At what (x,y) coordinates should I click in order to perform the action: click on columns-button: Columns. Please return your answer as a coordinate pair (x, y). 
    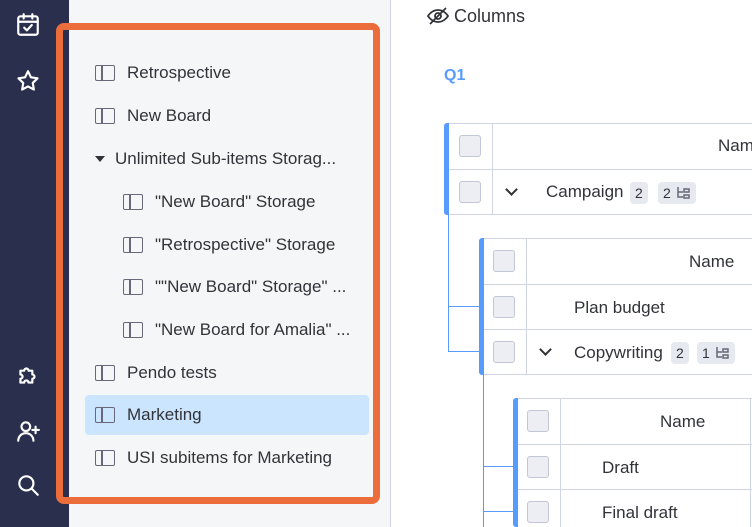
    Looking at the image, I should click on (475, 16).